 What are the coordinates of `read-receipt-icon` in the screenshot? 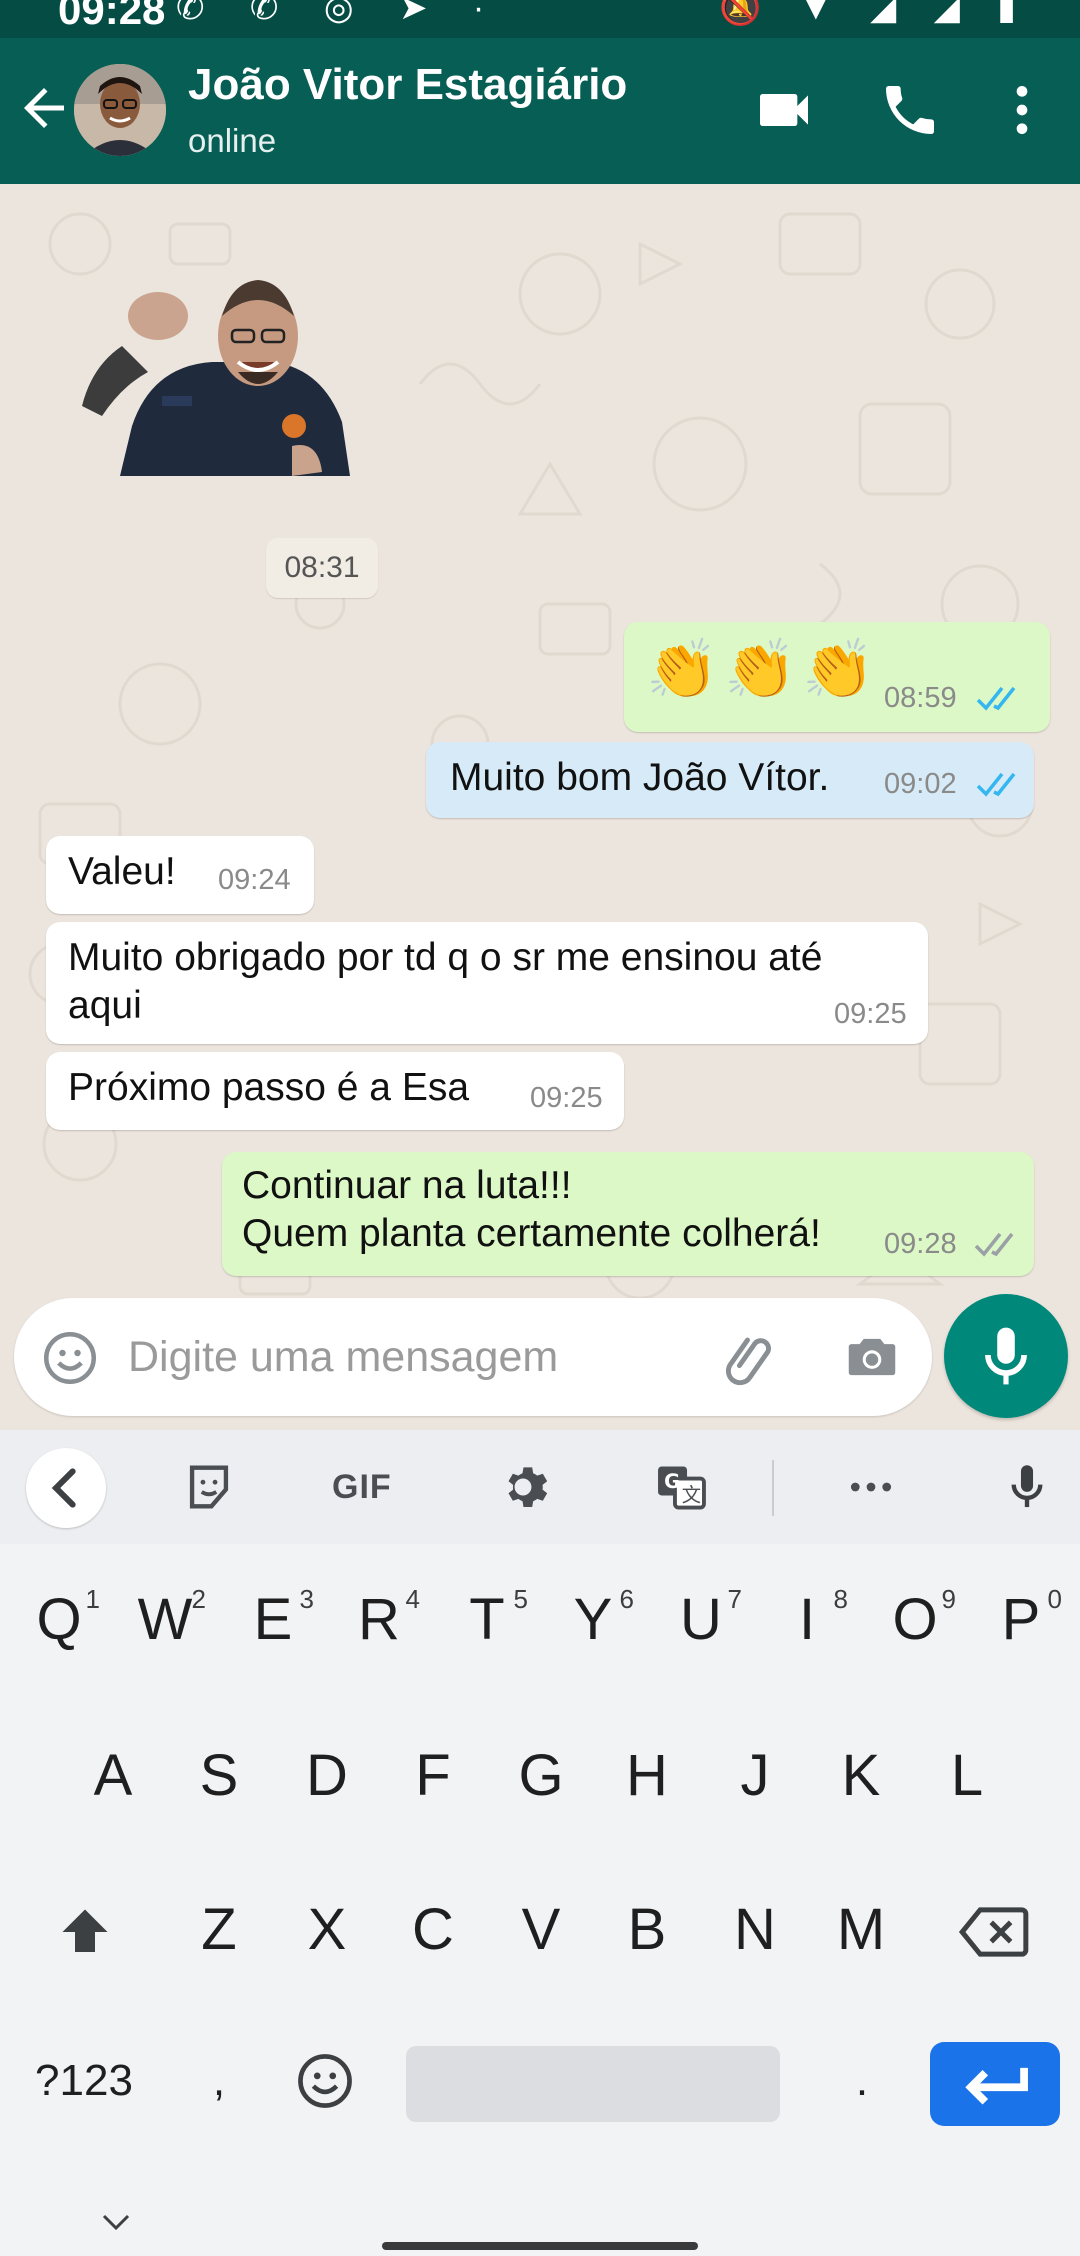 It's located at (996, 784).